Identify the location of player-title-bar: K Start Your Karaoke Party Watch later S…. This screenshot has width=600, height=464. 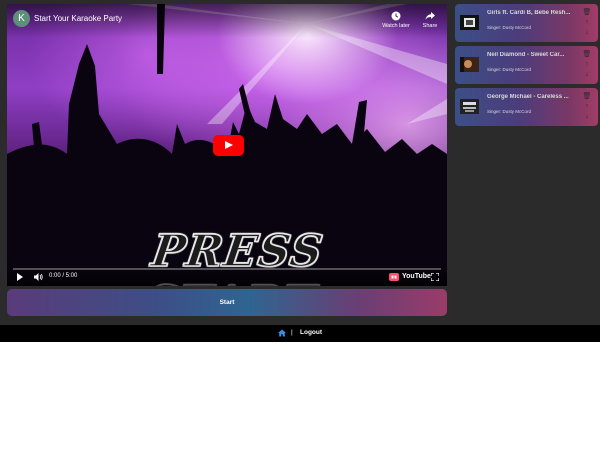
(227, 21).